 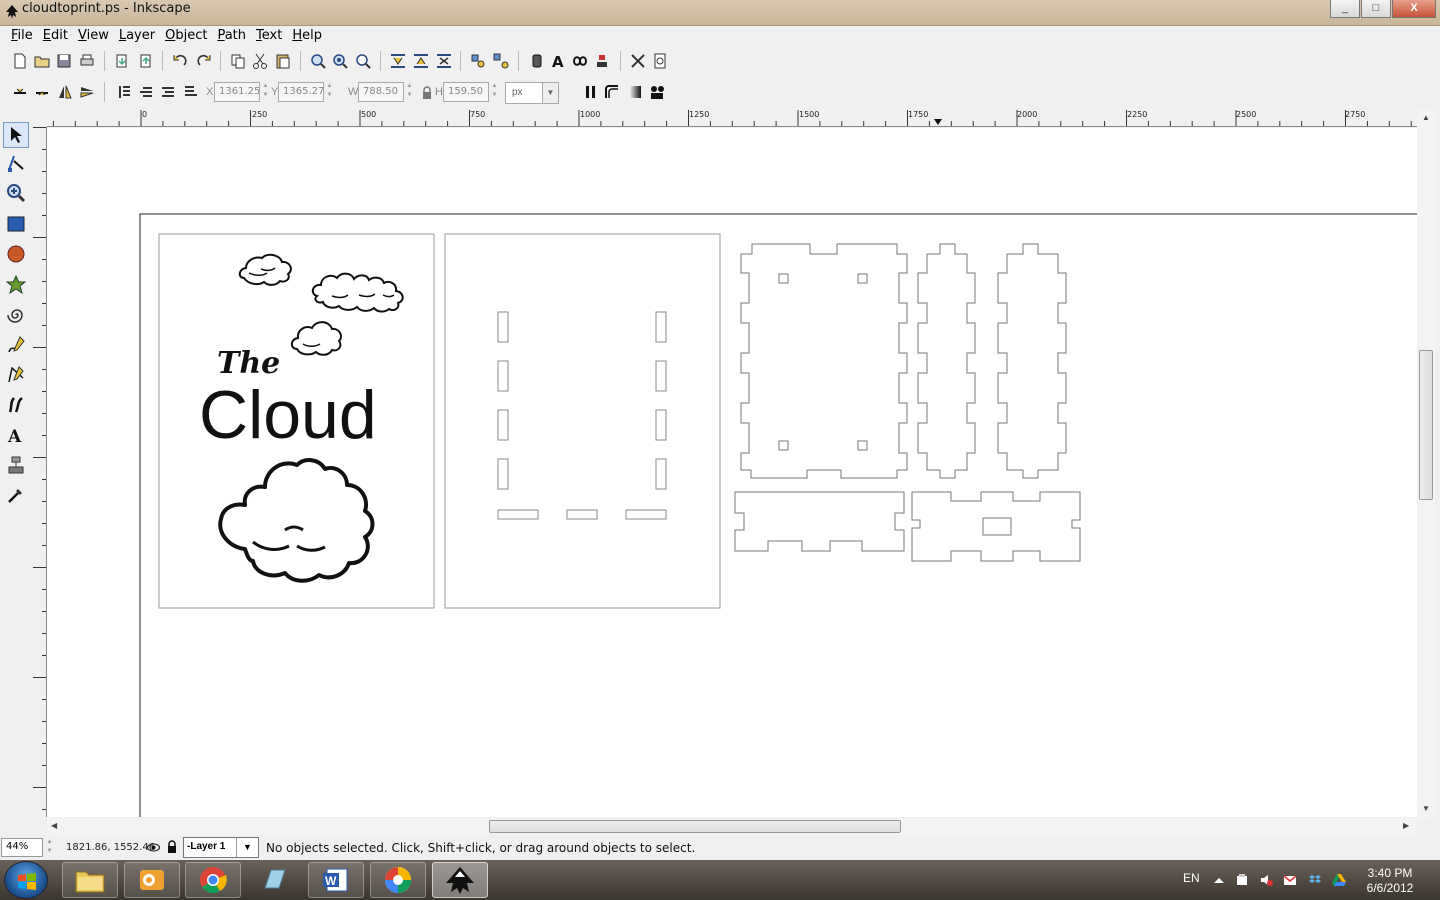 What do you see at coordinates (65, 92) in the screenshot?
I see `flip-horizontal-icon` at bounding box center [65, 92].